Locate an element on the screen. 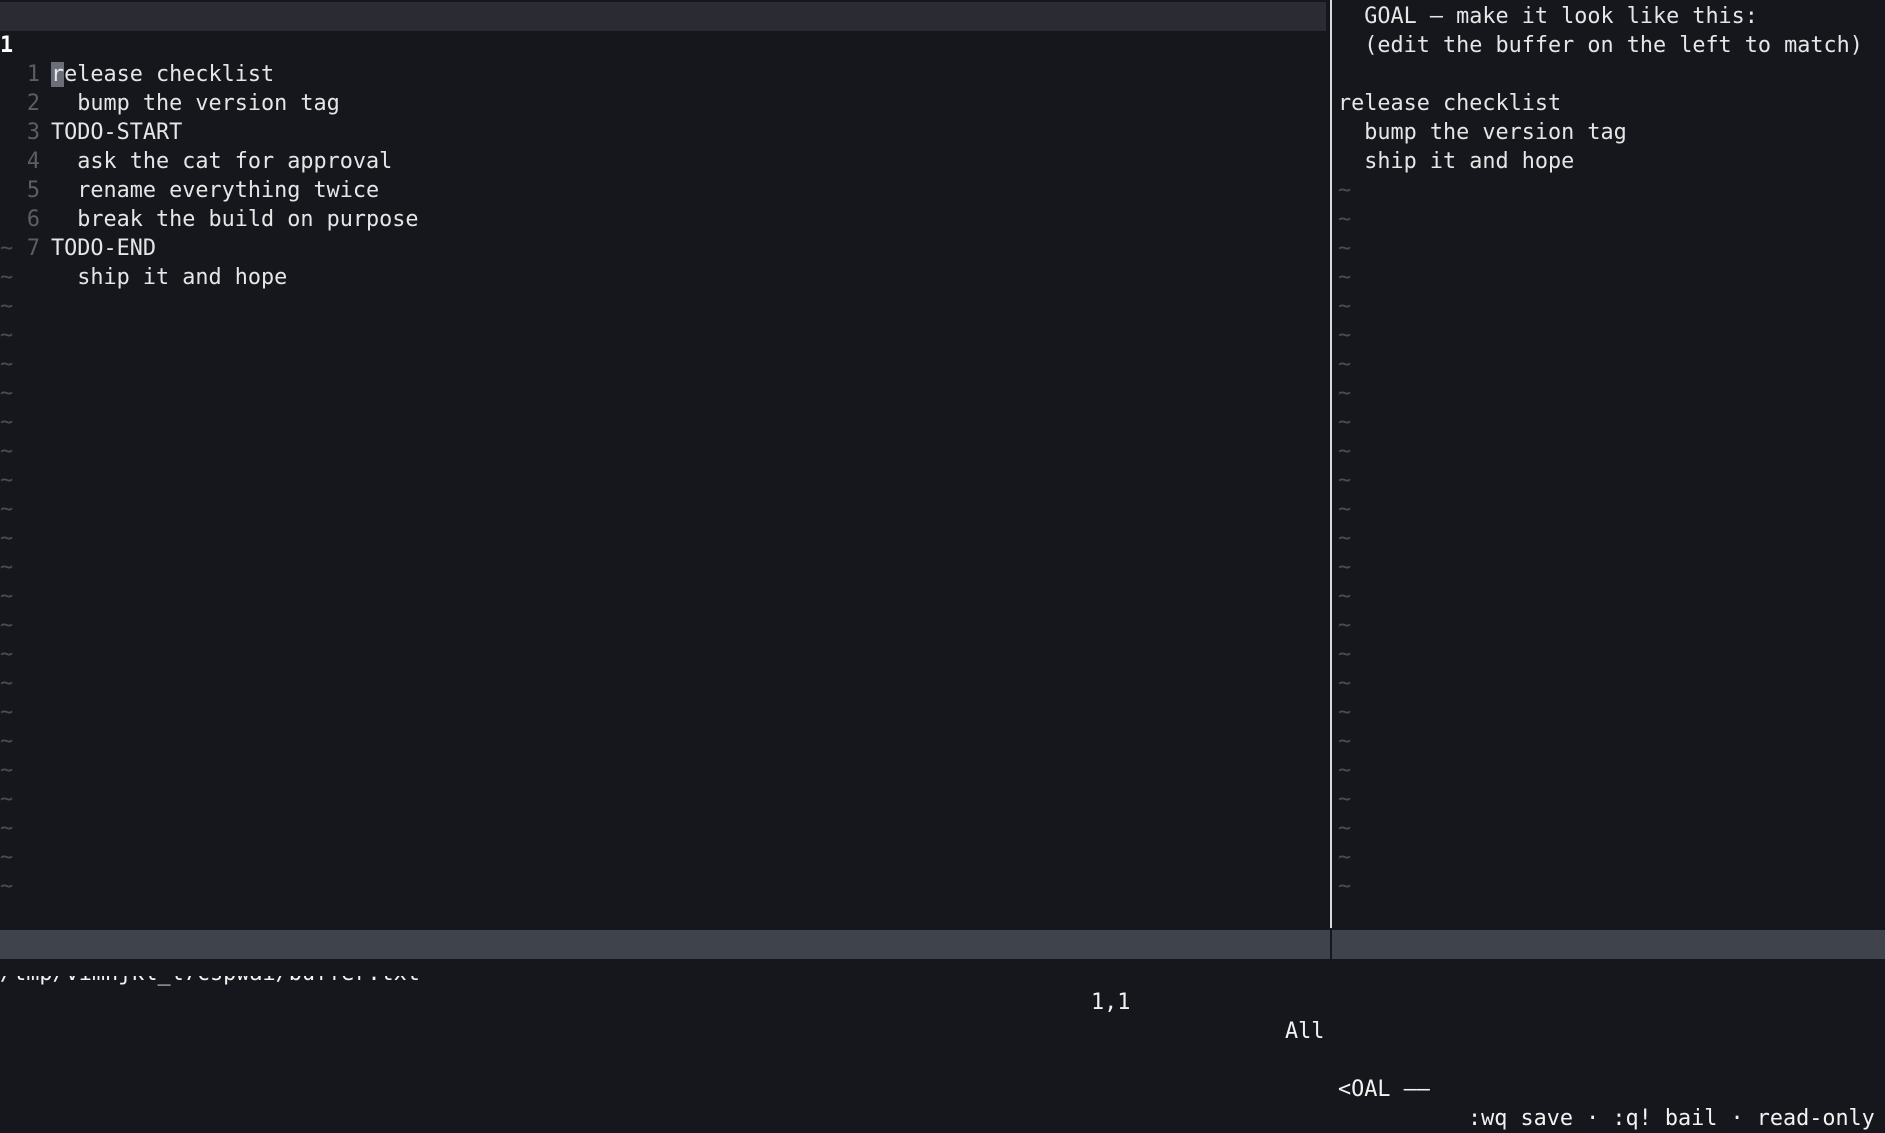 This screenshot has width=1885, height=1133. goal-line: GOAL — make it look like this: is located at coordinates (1611, 16).